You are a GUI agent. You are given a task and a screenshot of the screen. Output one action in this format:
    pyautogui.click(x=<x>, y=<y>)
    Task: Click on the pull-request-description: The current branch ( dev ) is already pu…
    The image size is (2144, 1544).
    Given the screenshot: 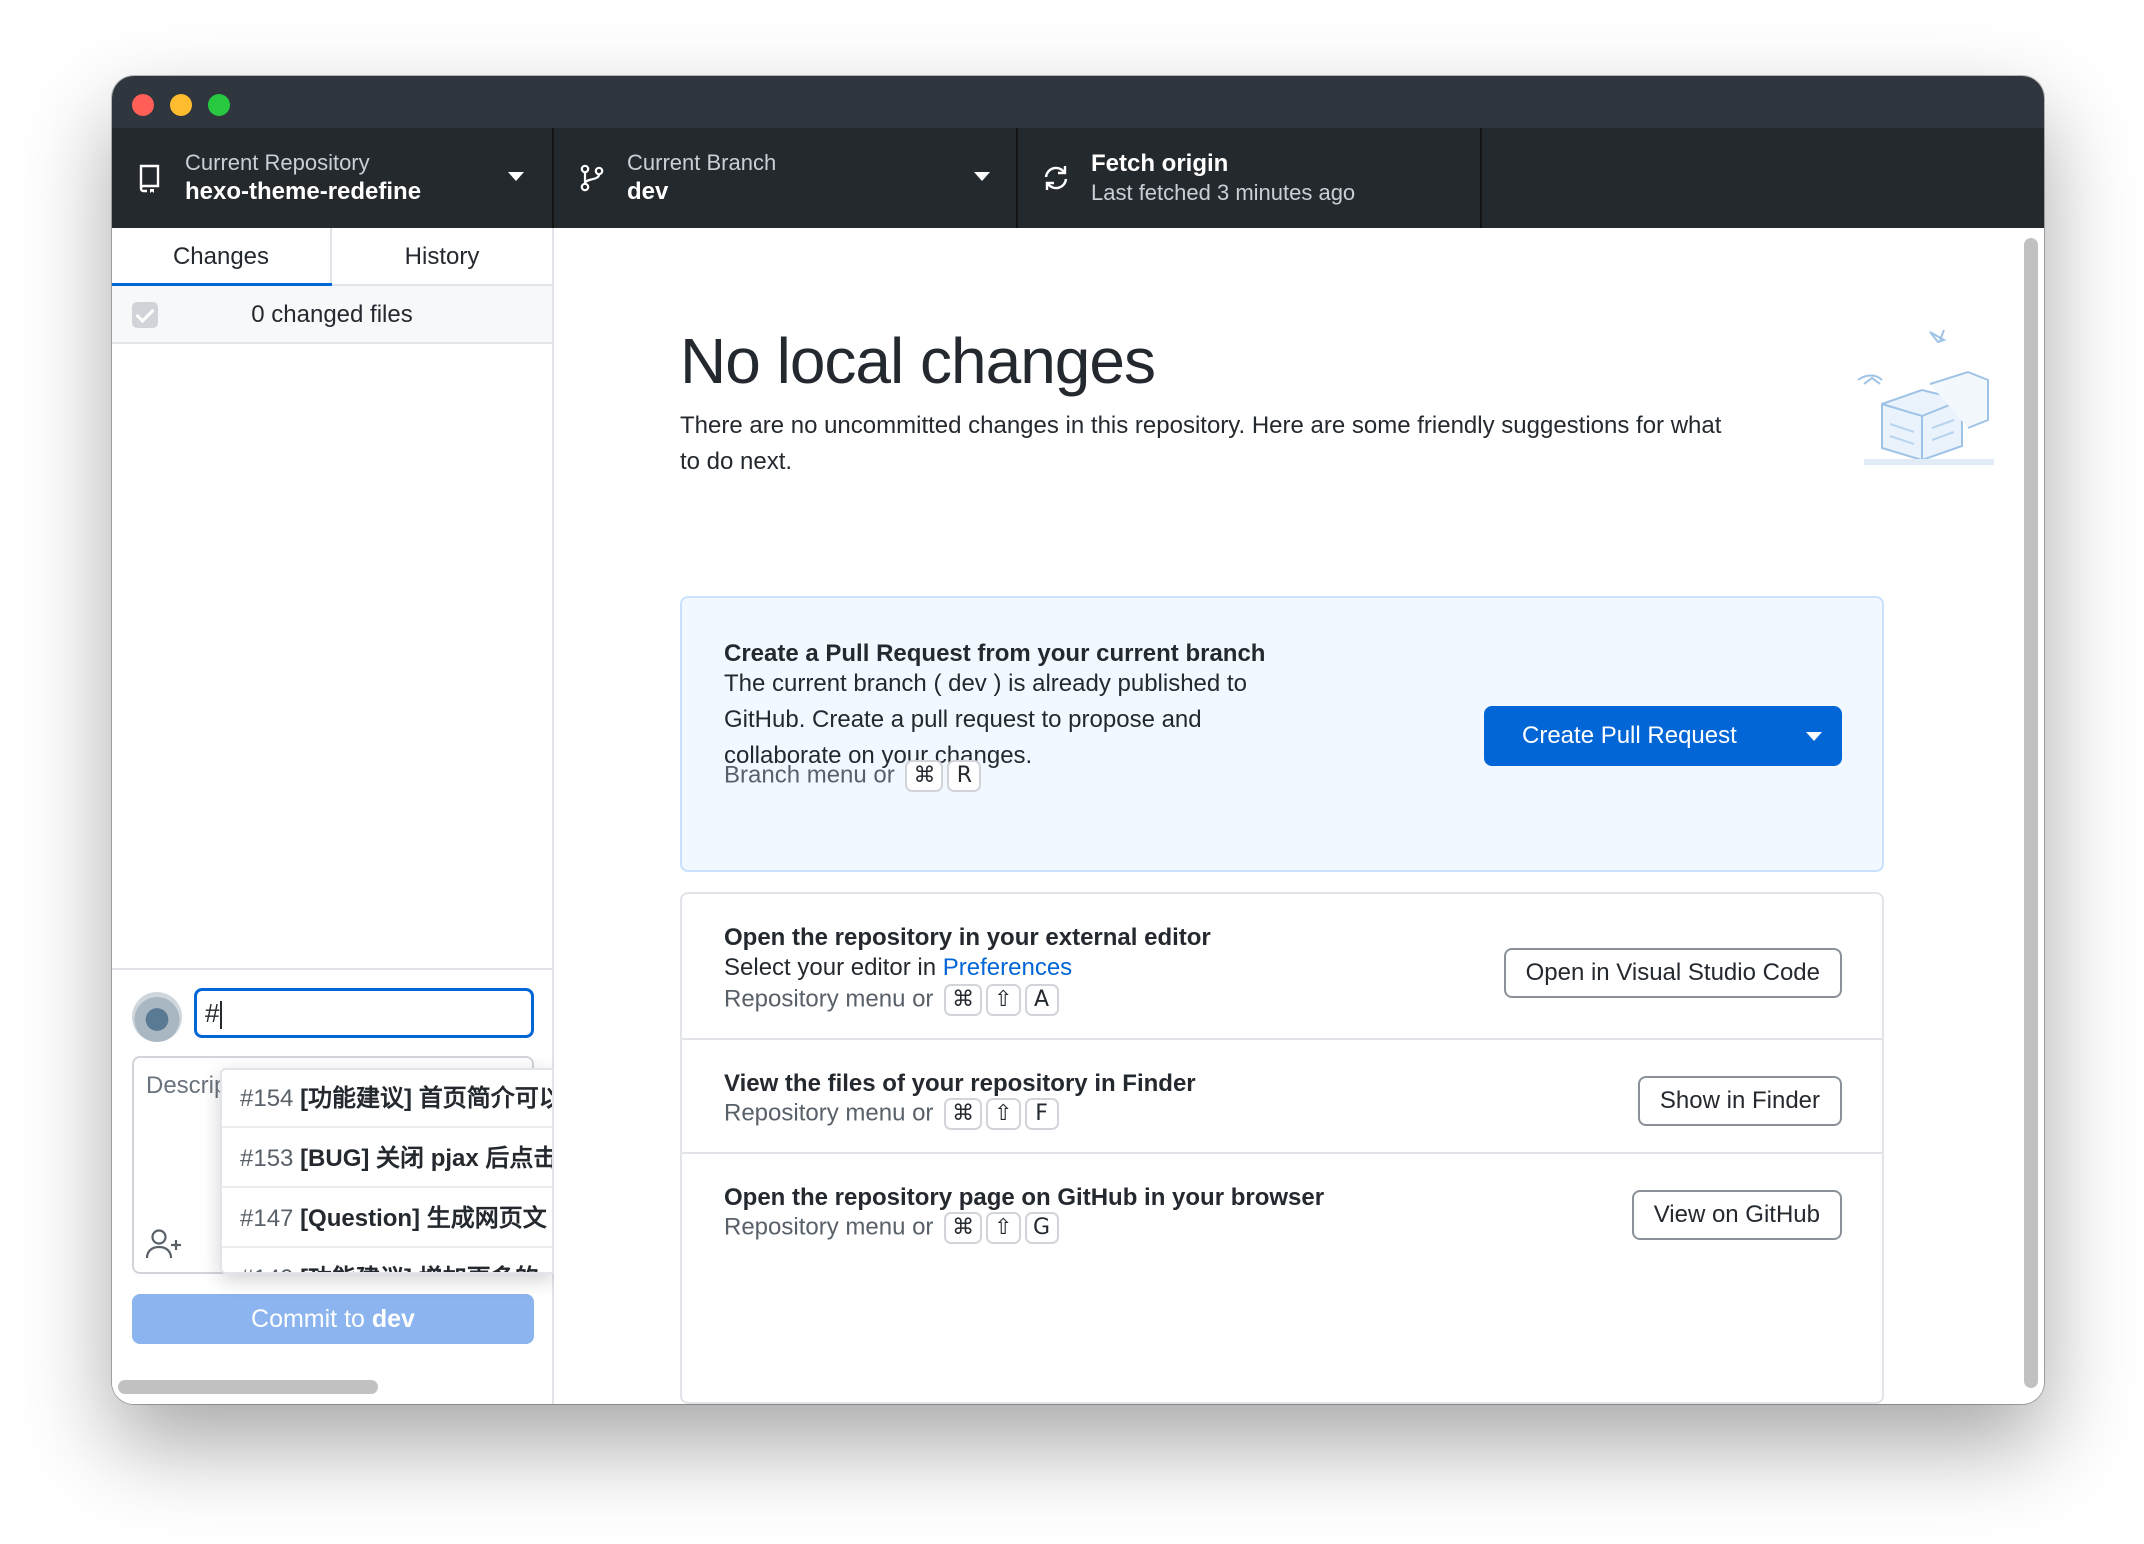 What is the action you would take?
    pyautogui.click(x=985, y=719)
    